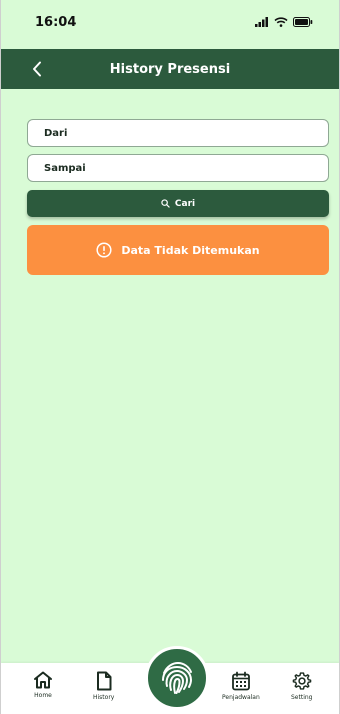 Image resolution: width=340 pixels, height=714 pixels. I want to click on search-button: Cari, so click(178, 203).